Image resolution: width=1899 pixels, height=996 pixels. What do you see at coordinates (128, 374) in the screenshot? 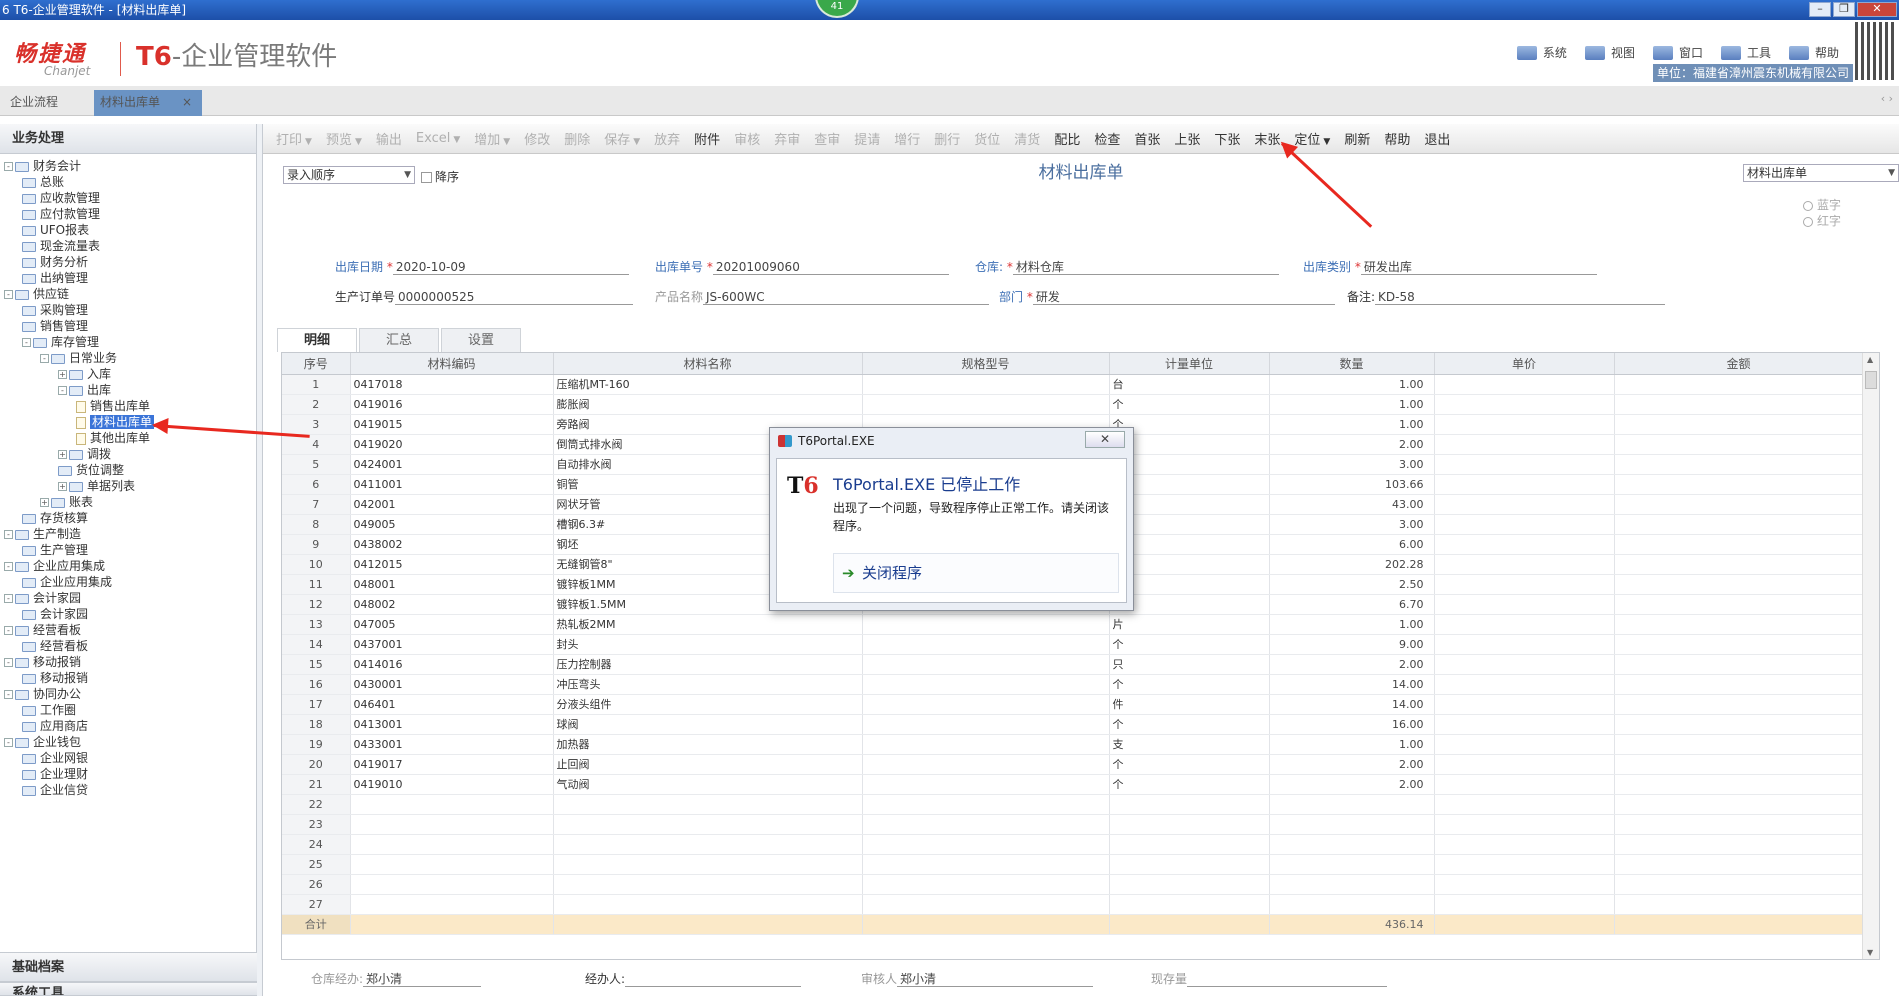
I see `tree-item: + 入库` at bounding box center [128, 374].